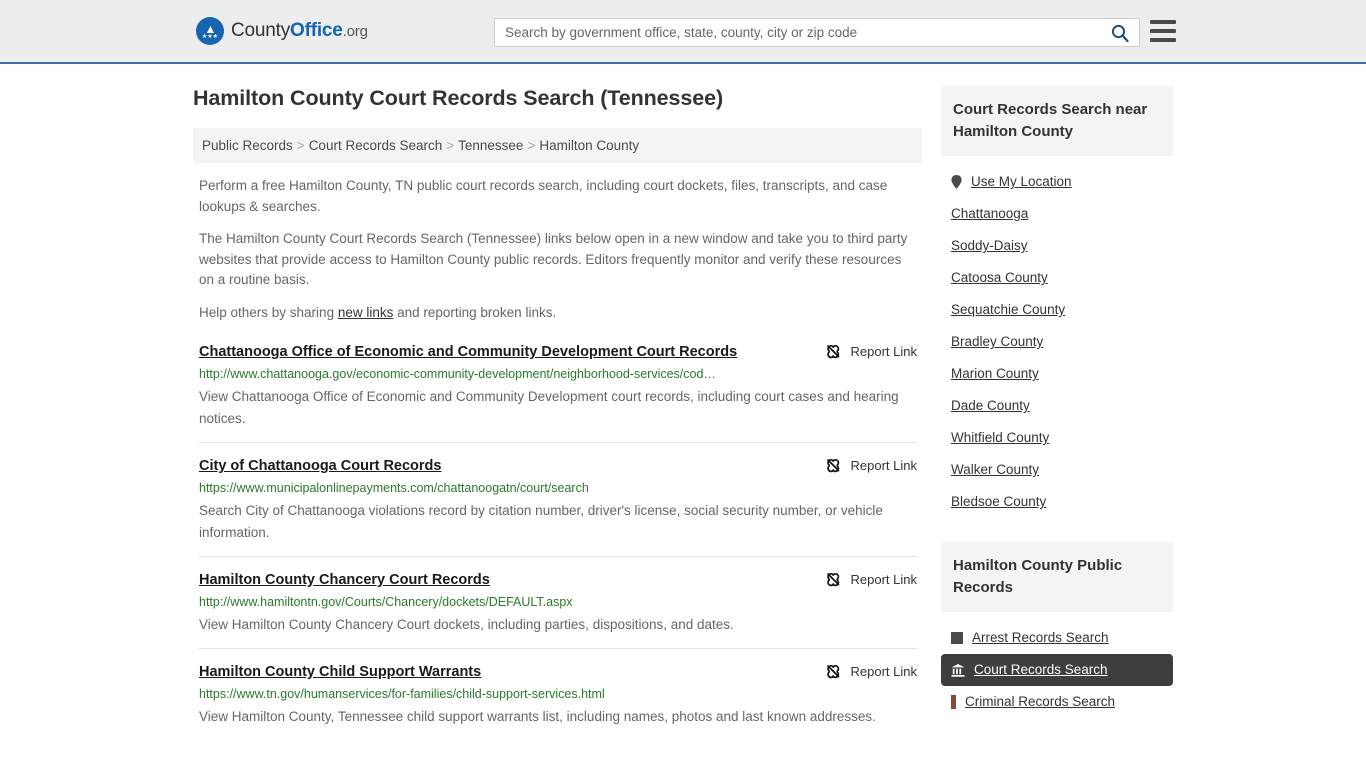 Image resolution: width=1366 pixels, height=768 pixels. What do you see at coordinates (798, 32) in the screenshot?
I see `search-input` at bounding box center [798, 32].